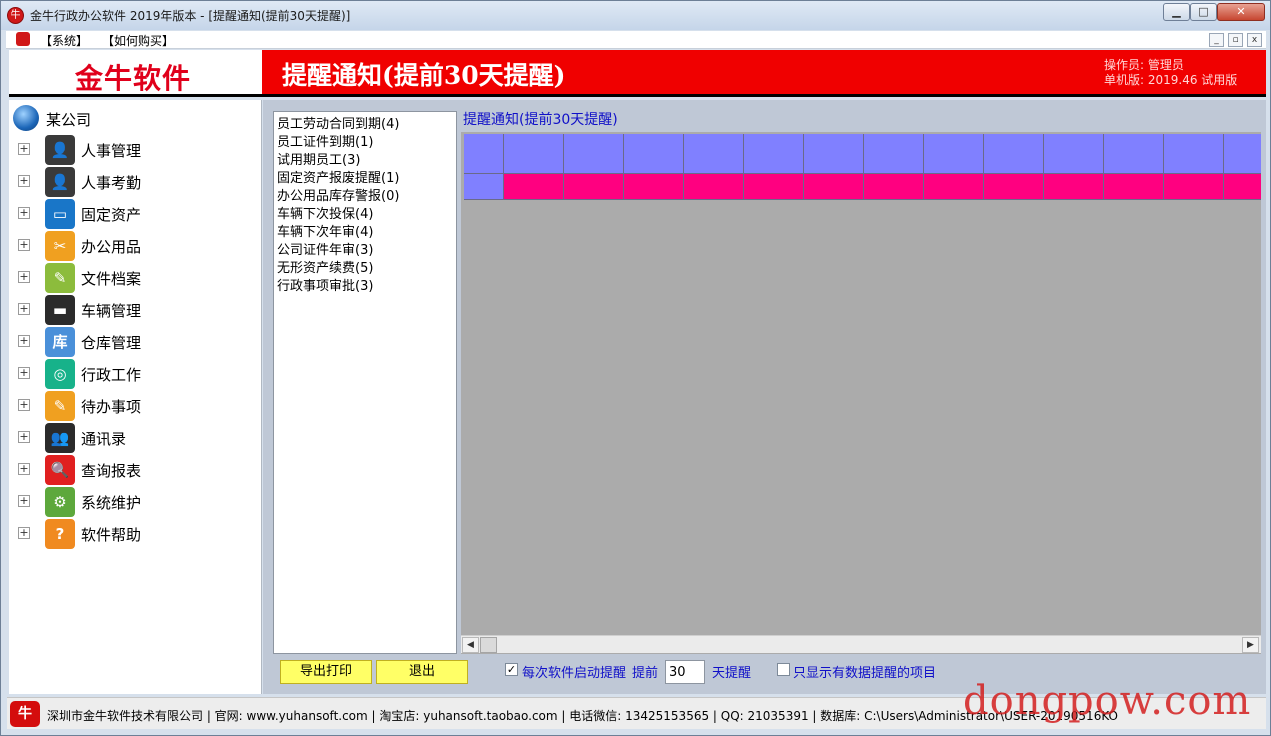 The image size is (1271, 736). Describe the element at coordinates (64, 40) in the screenshot. I see `menu-system: 【系统】` at that location.